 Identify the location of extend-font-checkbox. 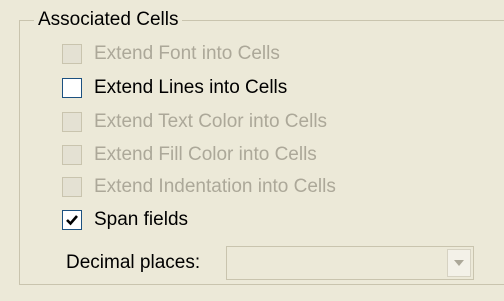
(72, 54).